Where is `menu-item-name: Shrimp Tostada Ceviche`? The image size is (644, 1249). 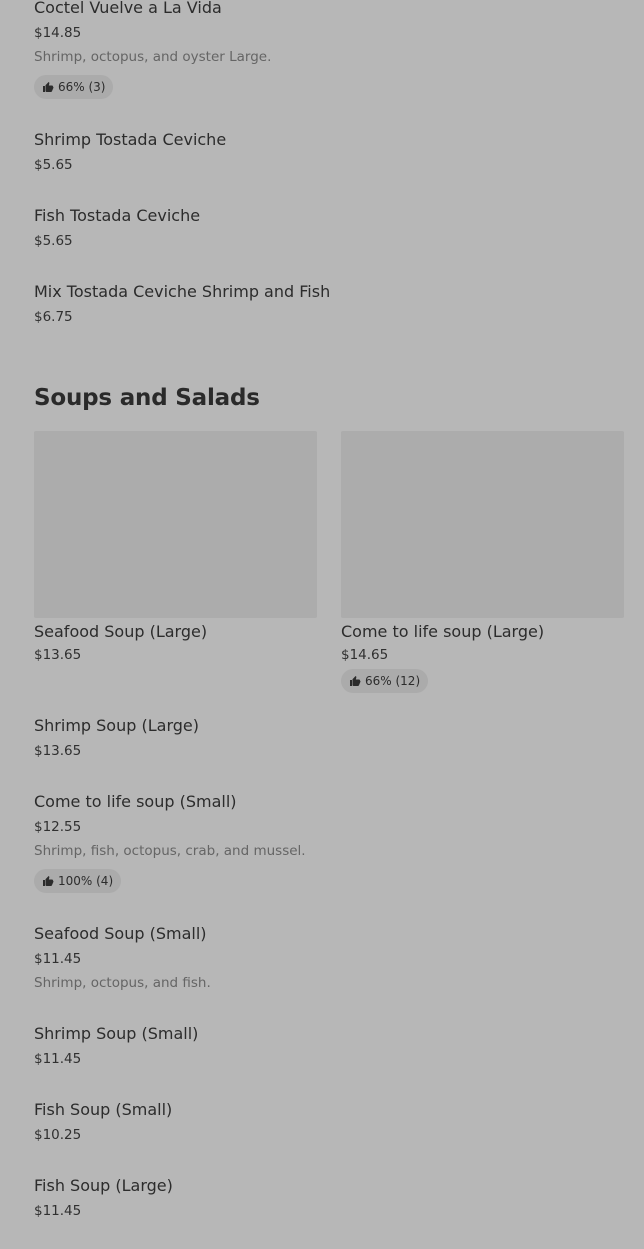
menu-item-name: Shrimp Tostada Ceviche is located at coordinates (130, 139).